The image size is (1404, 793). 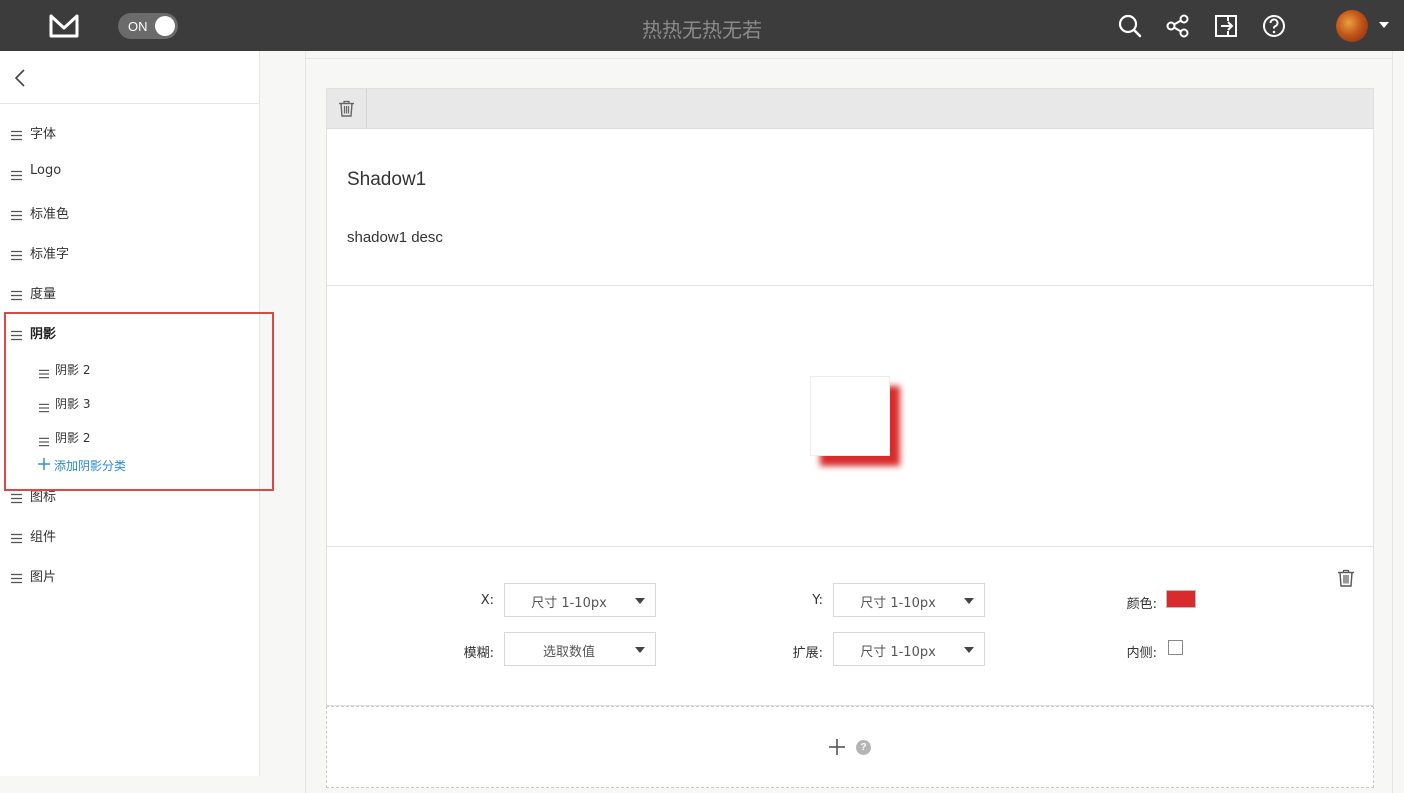 What do you see at coordinates (1175, 647) in the screenshot?
I see `inset-checkbox` at bounding box center [1175, 647].